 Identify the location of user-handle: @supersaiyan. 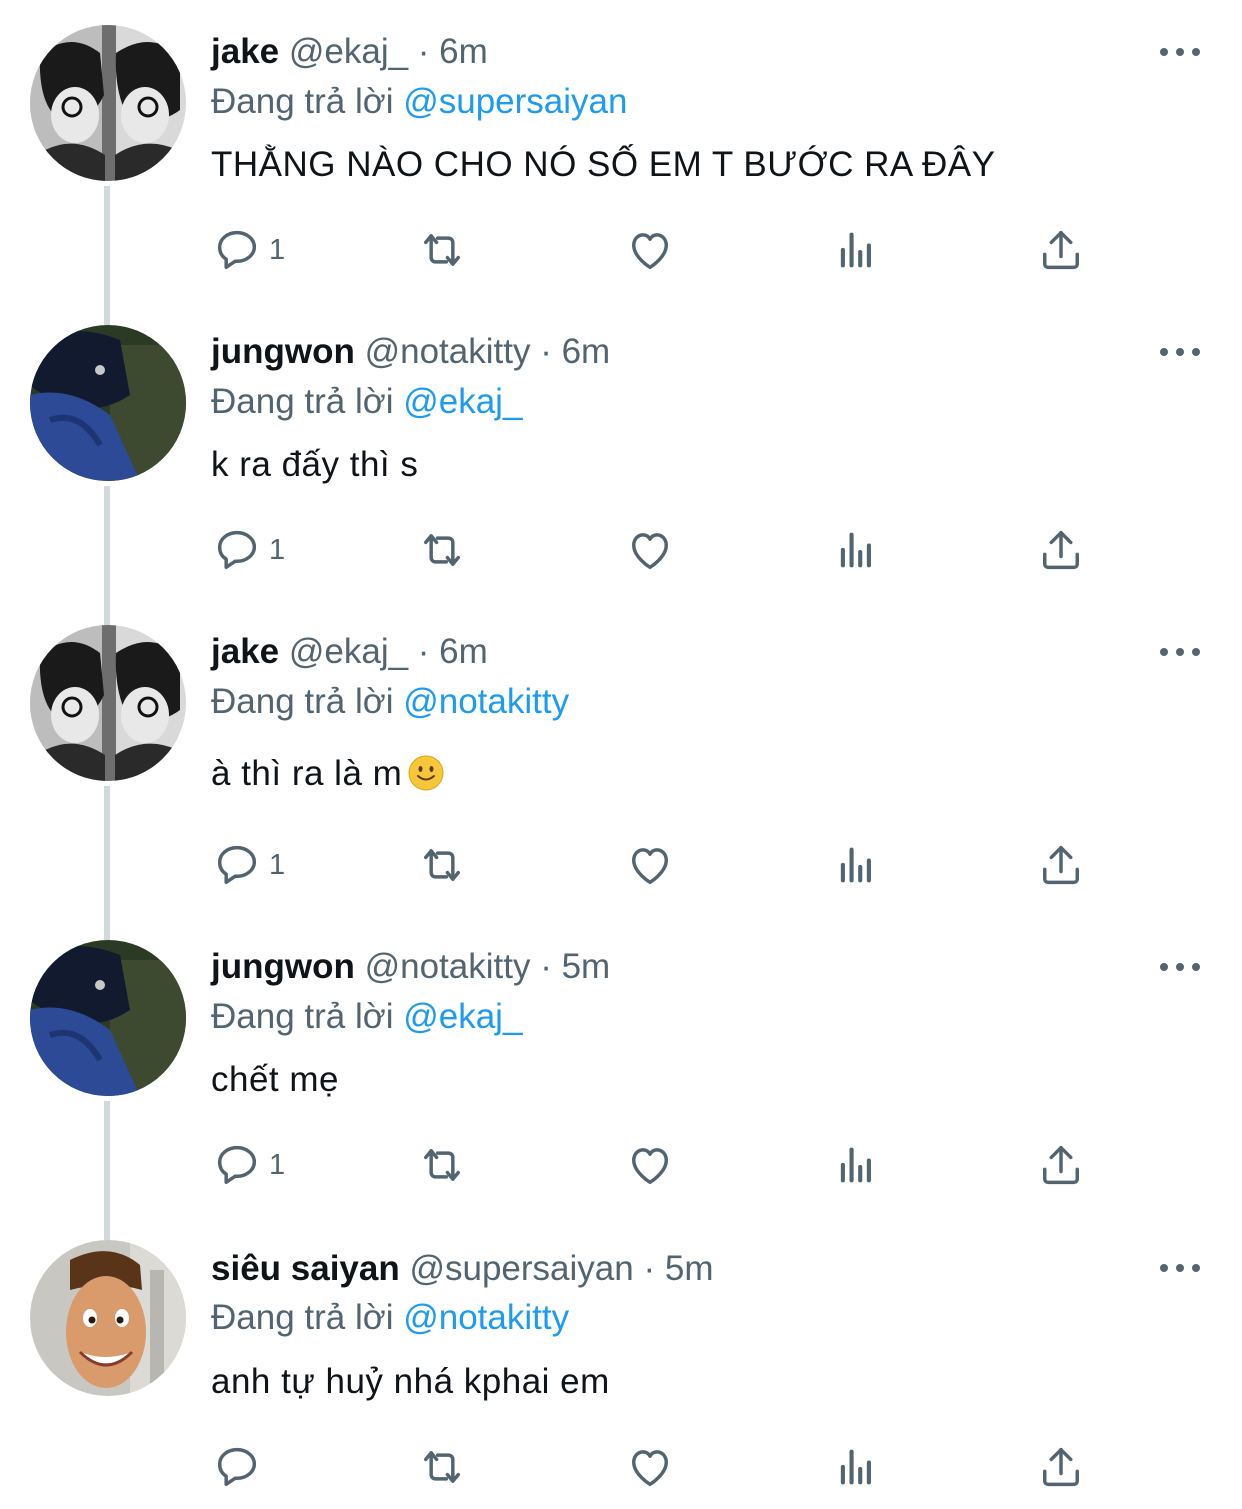
(521, 1268).